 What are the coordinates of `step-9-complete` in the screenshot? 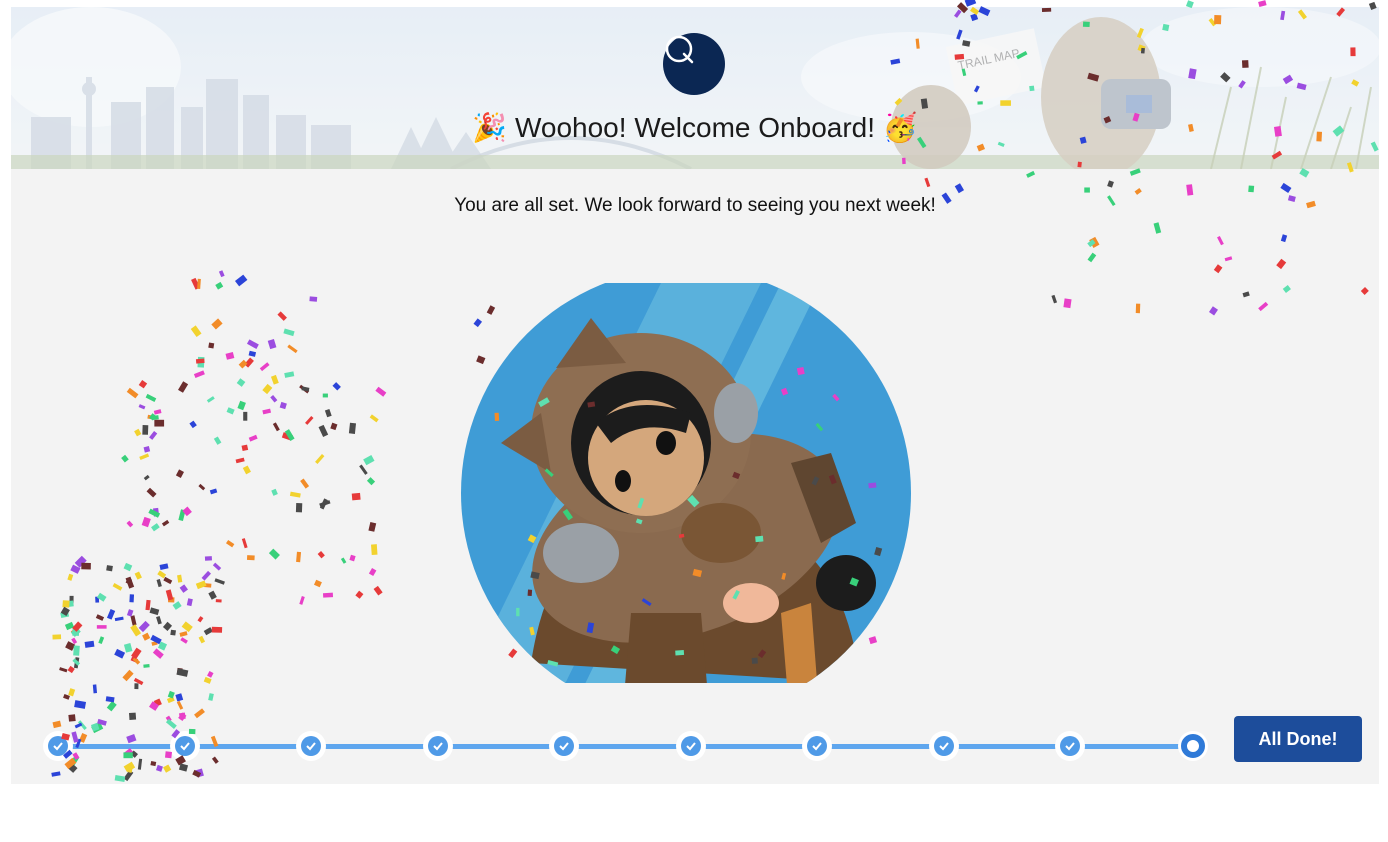 It's located at (1070, 746).